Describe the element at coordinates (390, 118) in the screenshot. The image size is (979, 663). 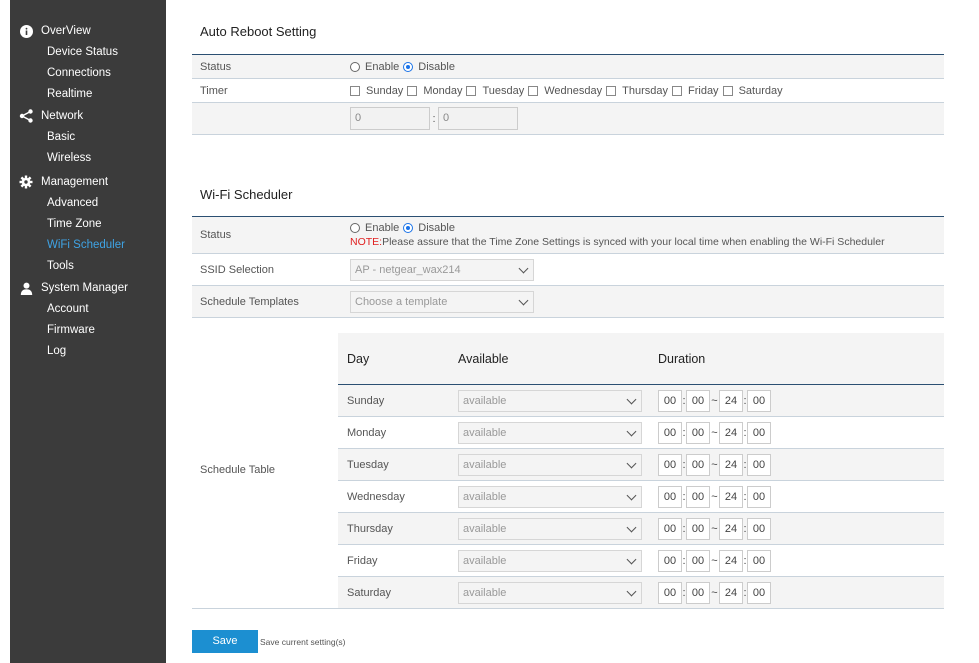
I see `reboot-hour-input: 0` at that location.